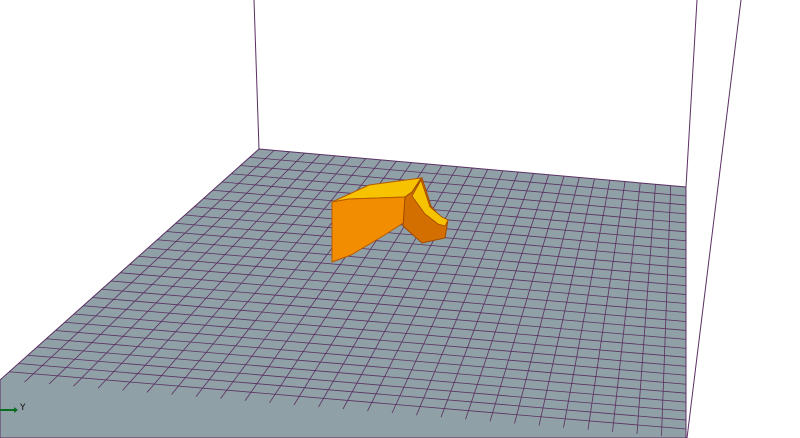 This screenshot has width=800, height=438. What do you see at coordinates (23, 408) in the screenshot?
I see `axis-label-y: Y` at bounding box center [23, 408].